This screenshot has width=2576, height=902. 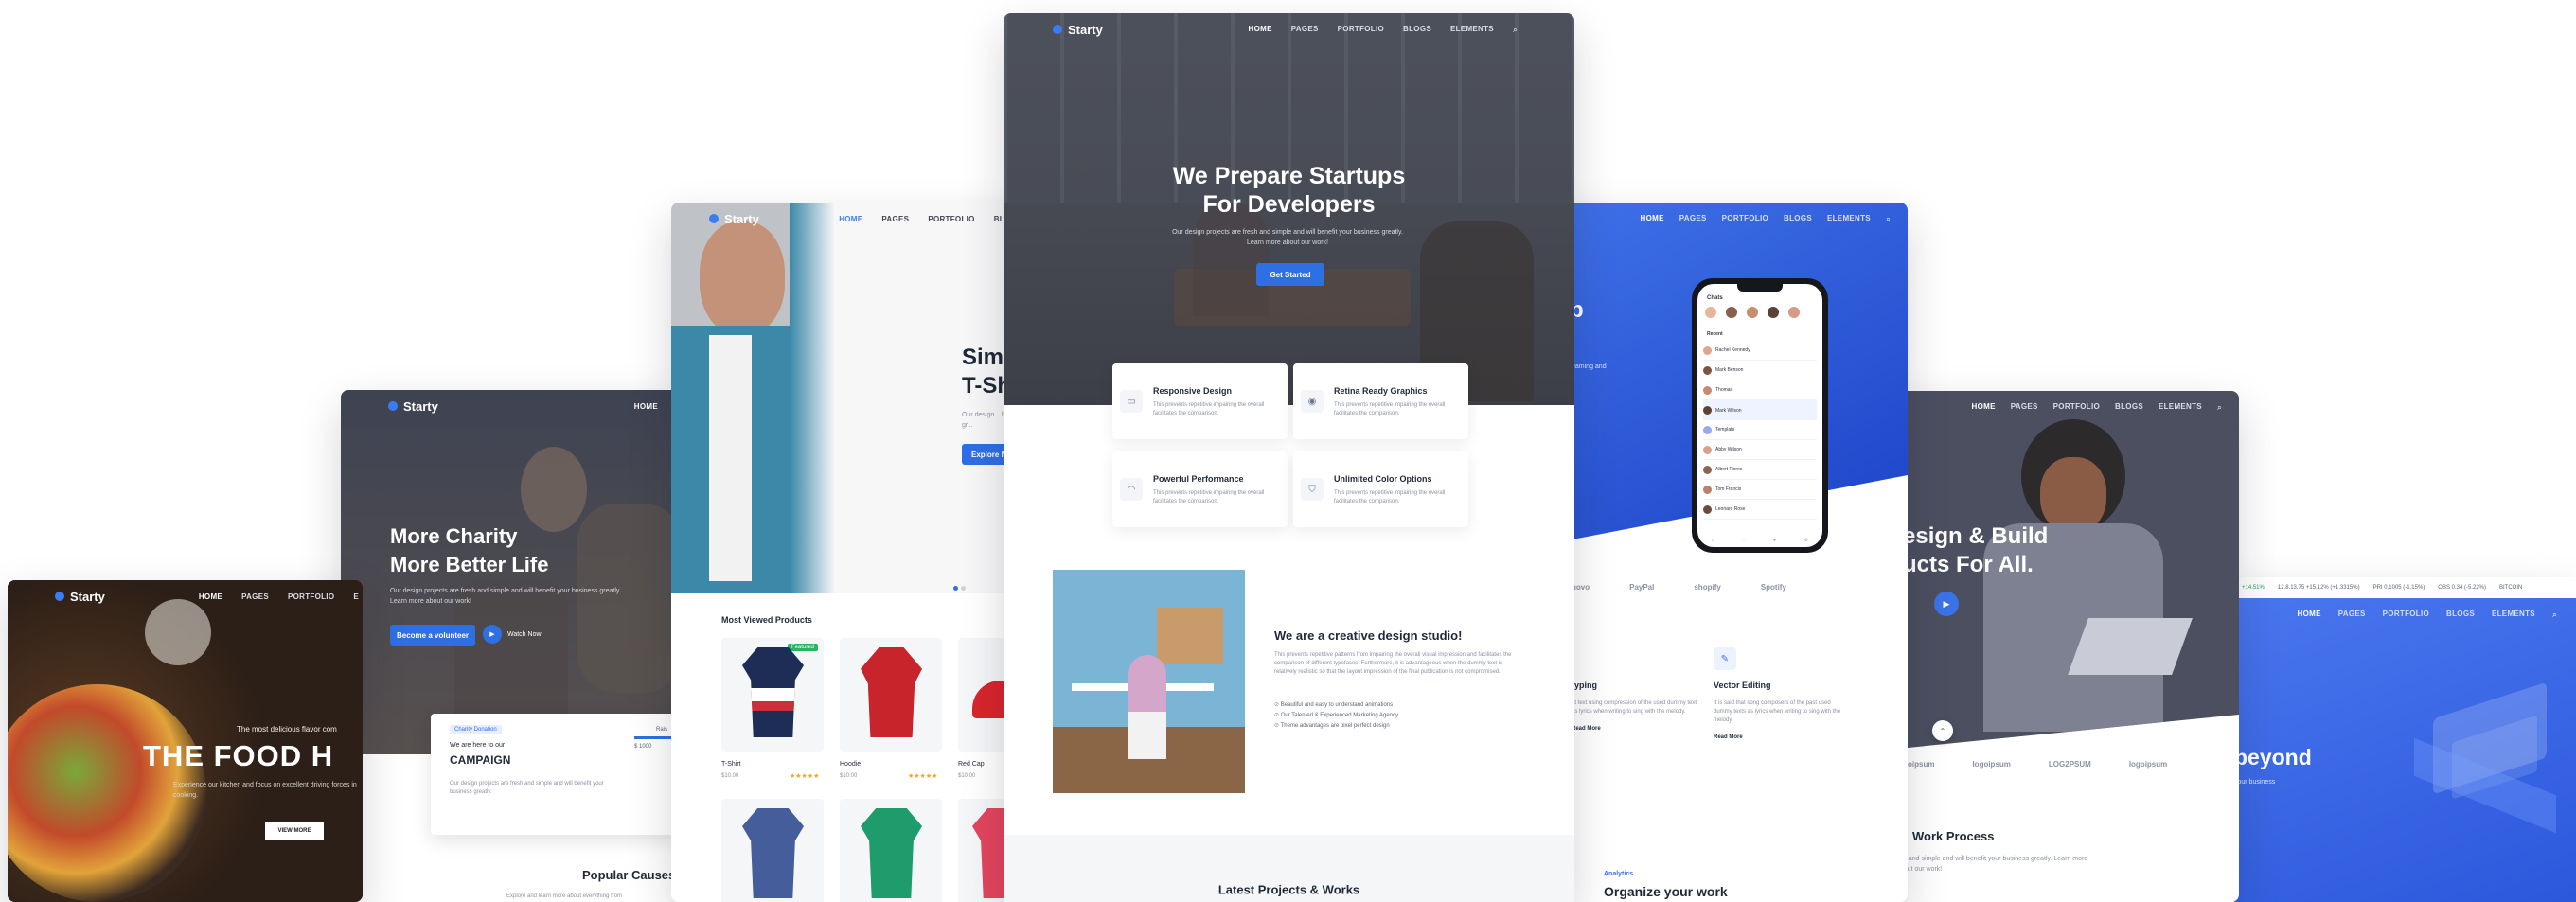 I want to click on contact-row: Mark Benson, so click(x=1760, y=370).